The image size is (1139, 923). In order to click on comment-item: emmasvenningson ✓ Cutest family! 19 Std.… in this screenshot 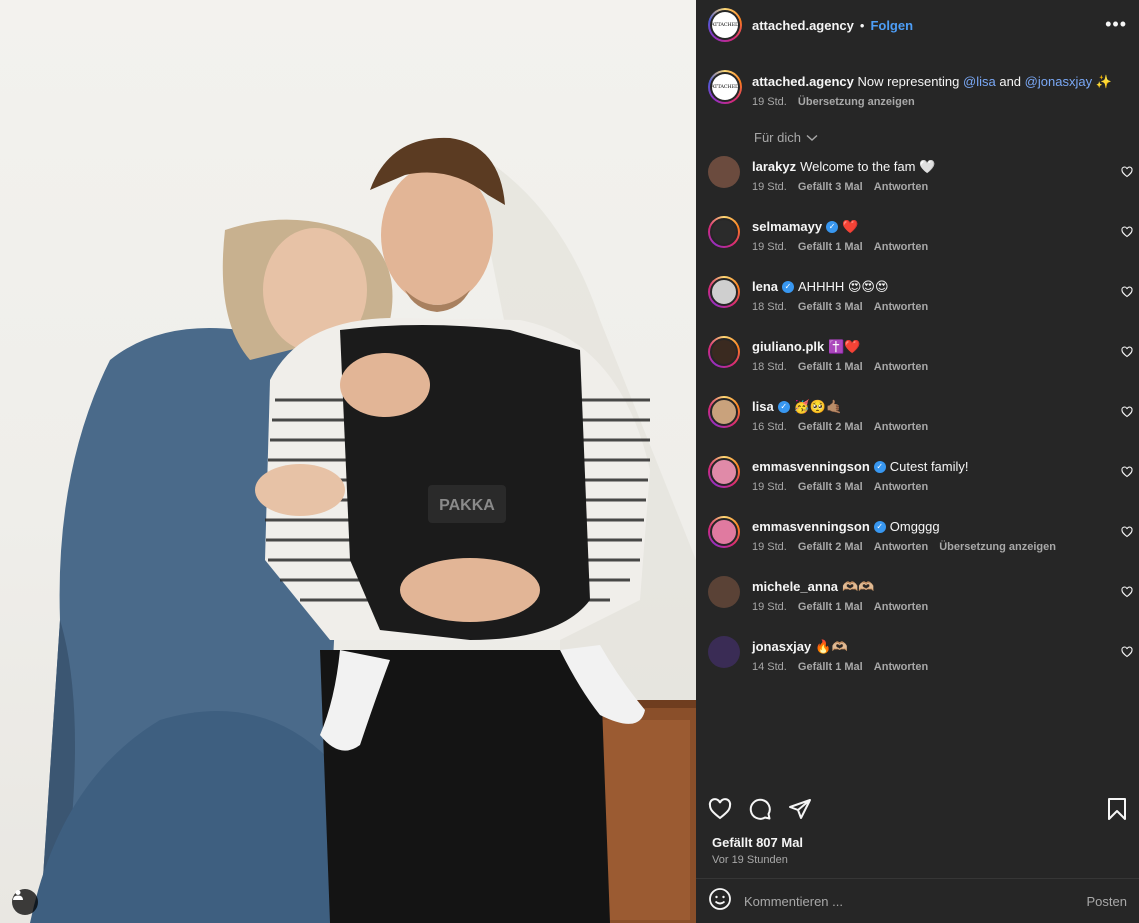, I will do `click(920, 485)`.